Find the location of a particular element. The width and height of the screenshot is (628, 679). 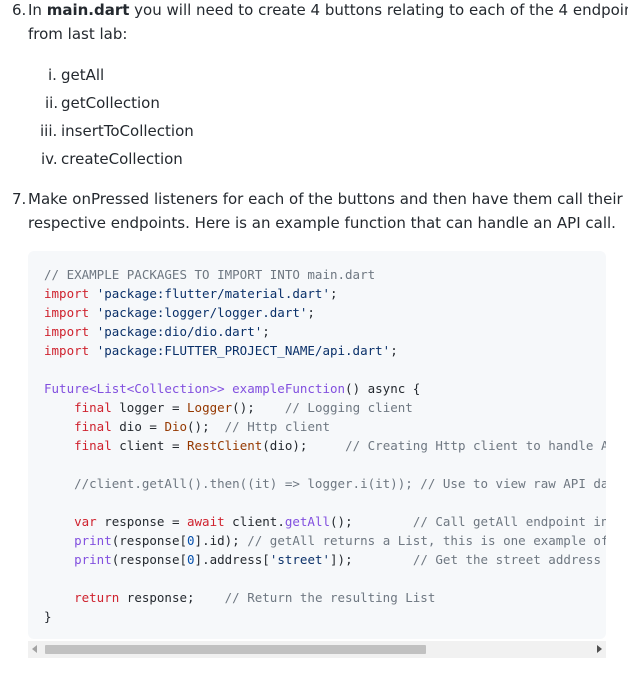

list-item-inserttocollection: insertToCollection is located at coordinates (127, 131).